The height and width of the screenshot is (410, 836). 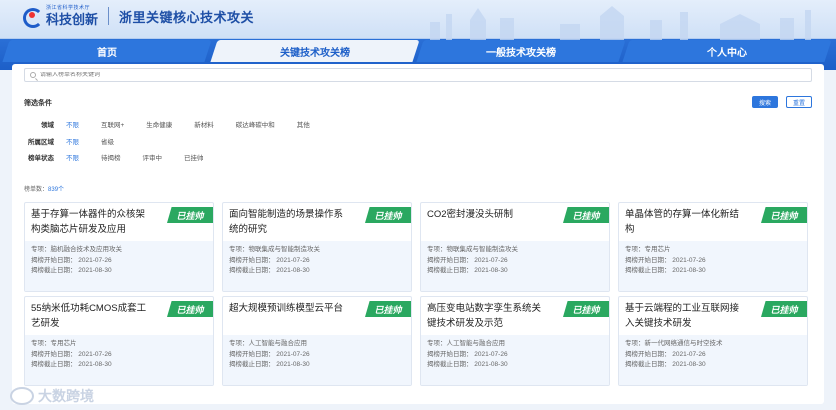 I want to click on card-title: 高压变电站数字孪生系统关键技术研发及示范, so click(x=484, y=316).